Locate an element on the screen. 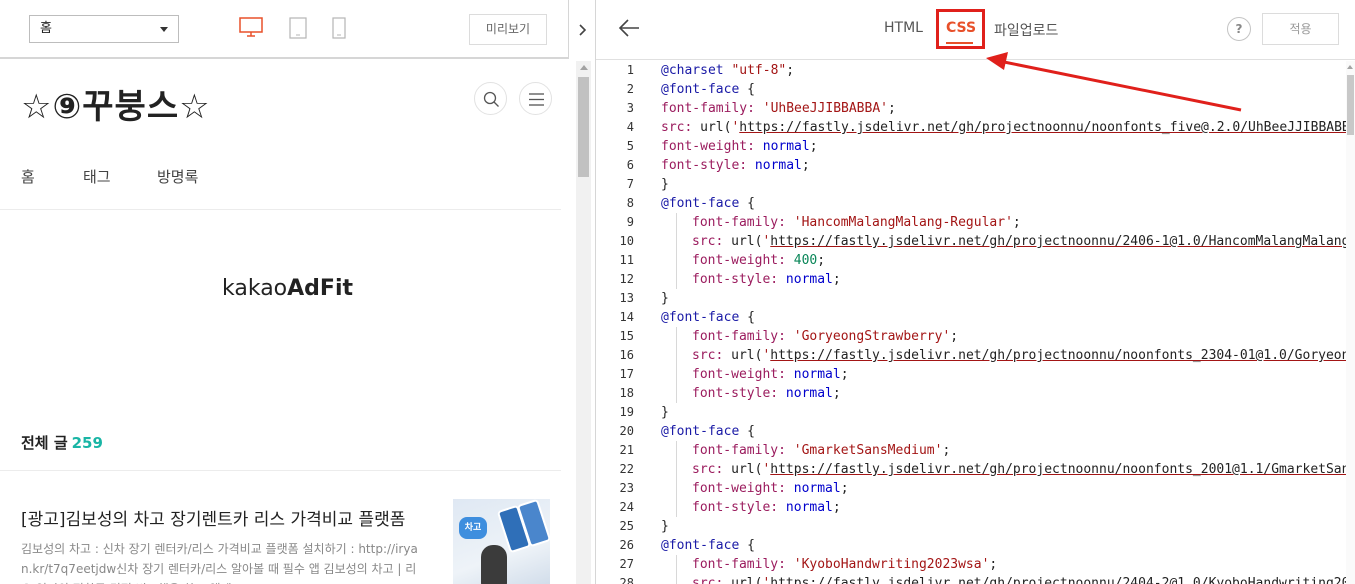 This screenshot has height=584, width=1355. blog-logo: ☆⑨꾸붕스☆ is located at coordinates (116, 103).